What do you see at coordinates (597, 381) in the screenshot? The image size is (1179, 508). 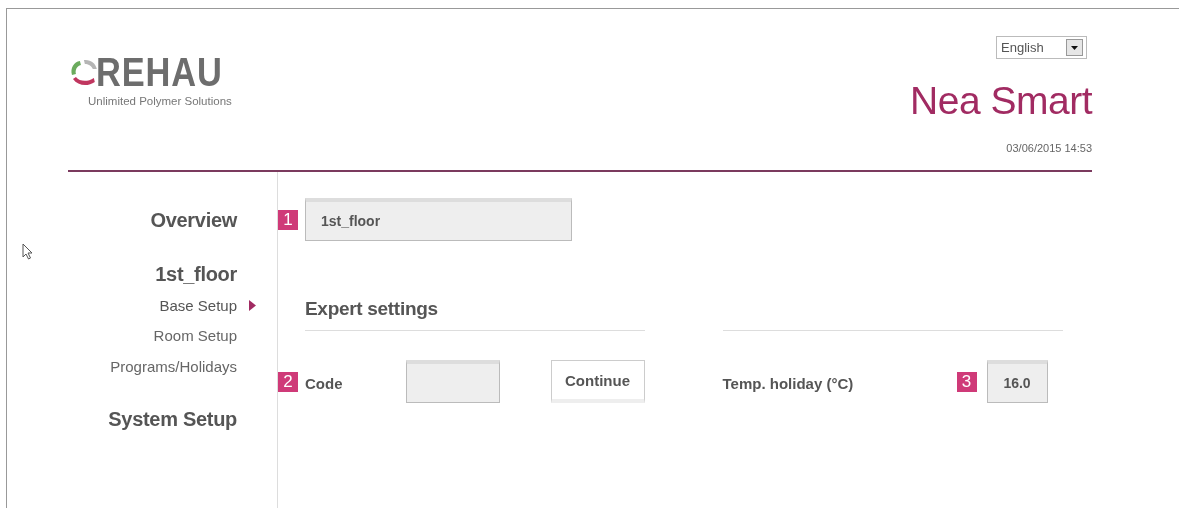 I see `continue-button: Continue` at bounding box center [597, 381].